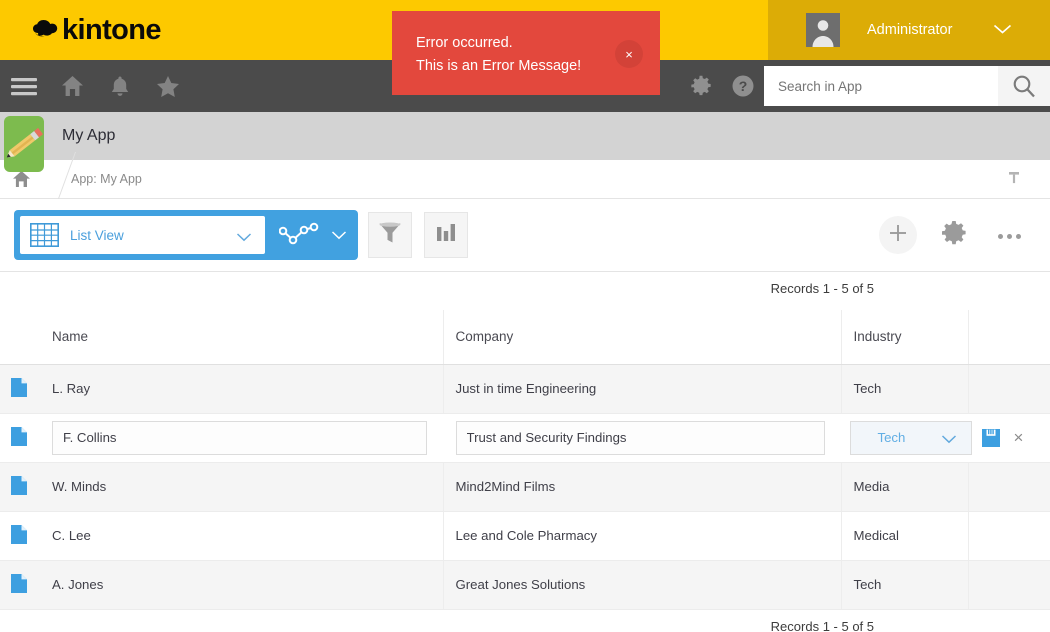  I want to click on name-input, so click(239, 437).